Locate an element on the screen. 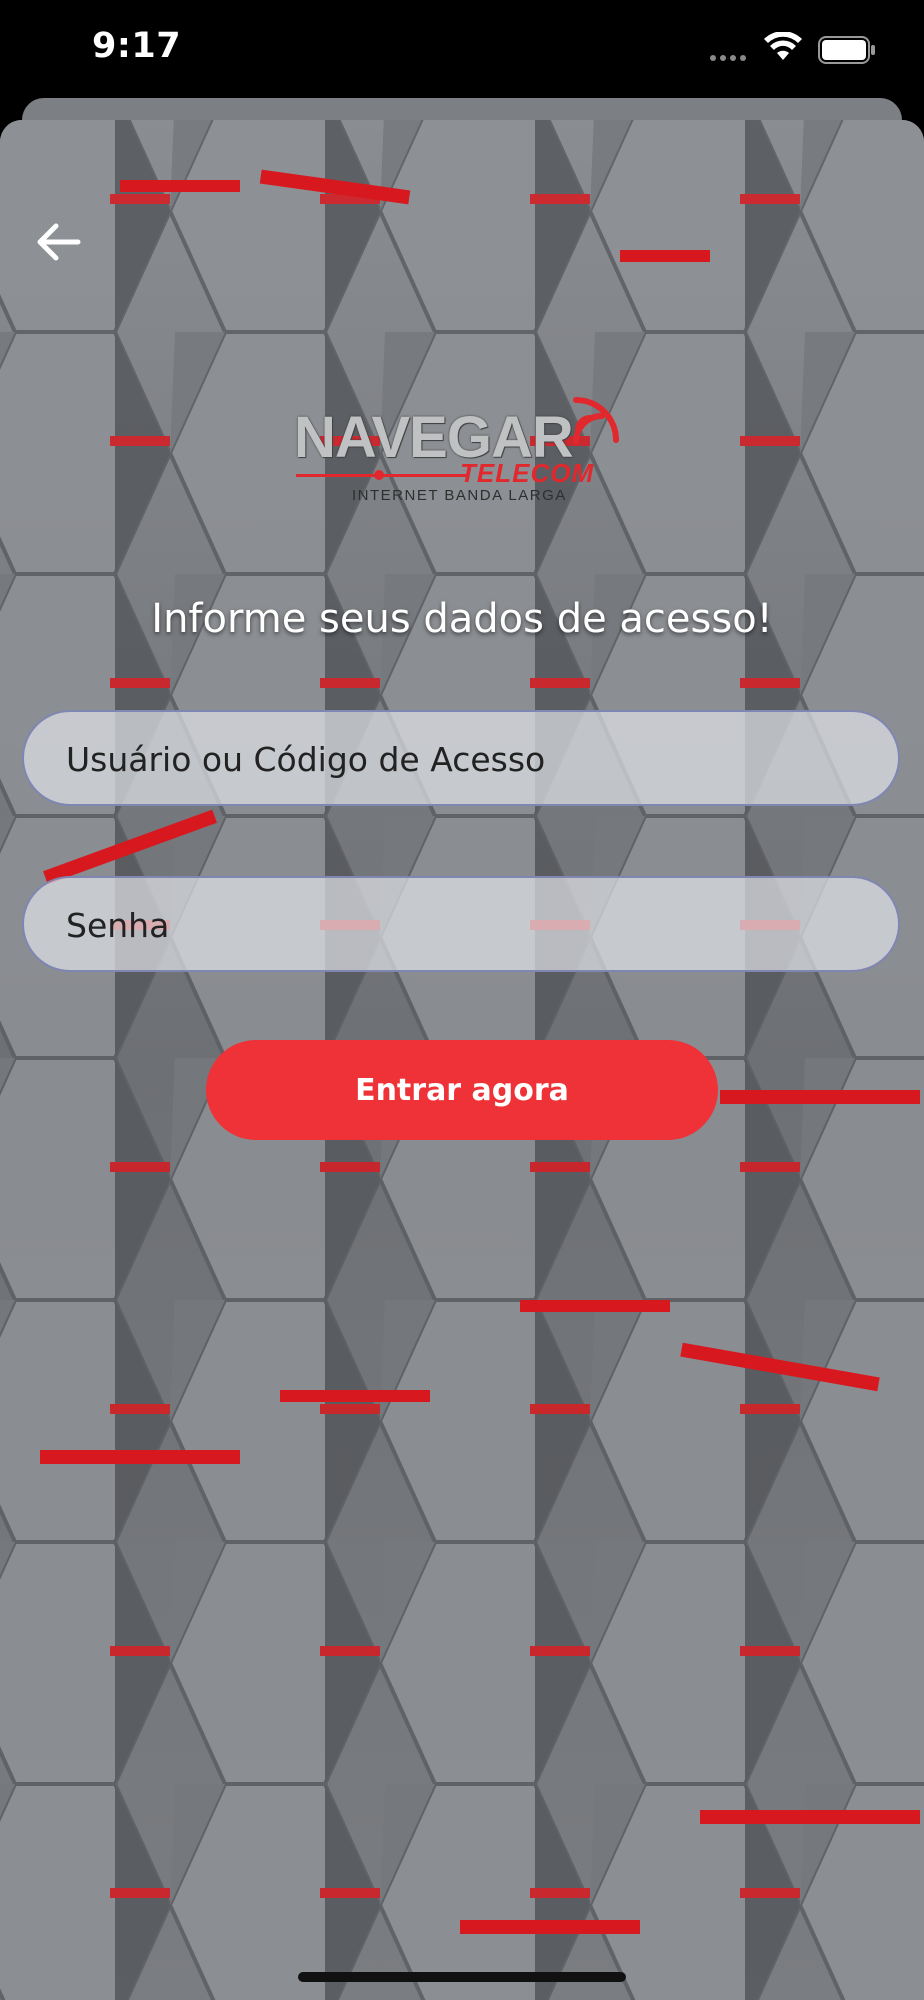  username-field is located at coordinates (461, 758).